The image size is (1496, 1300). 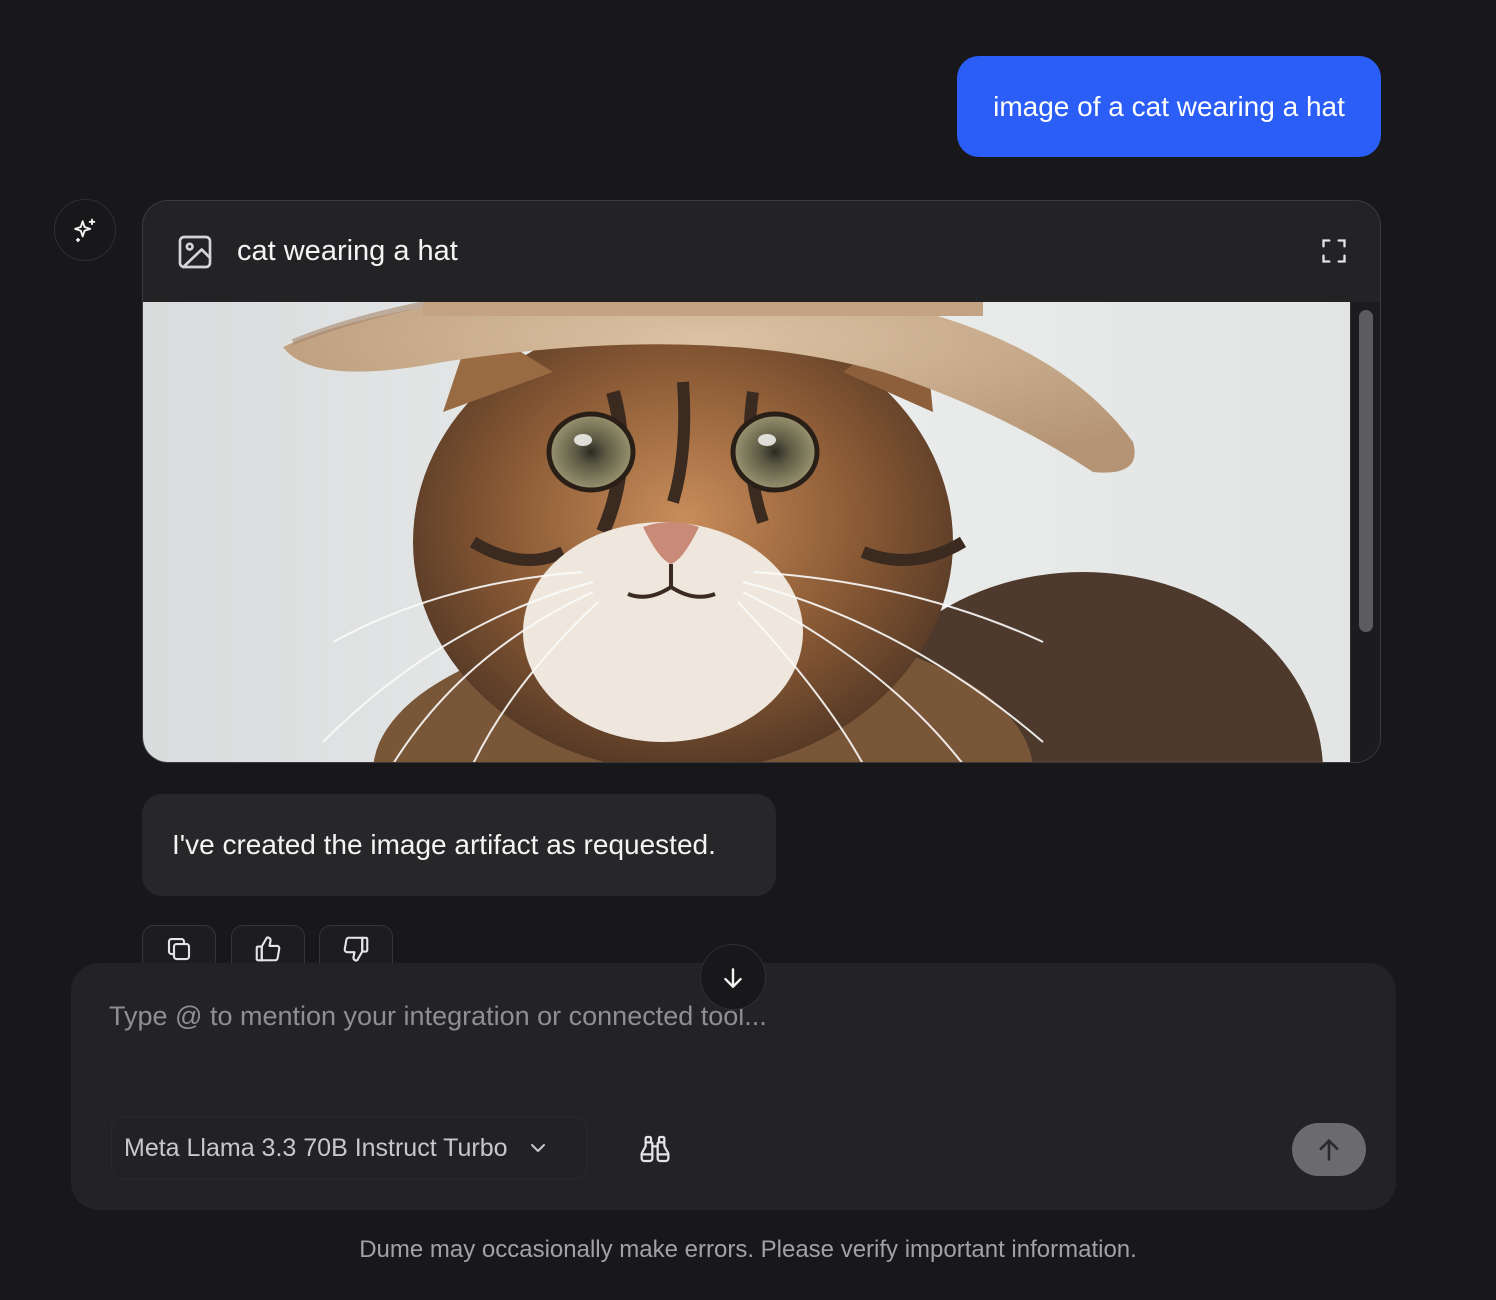 I want to click on assistant-avatar, so click(x=85, y=230).